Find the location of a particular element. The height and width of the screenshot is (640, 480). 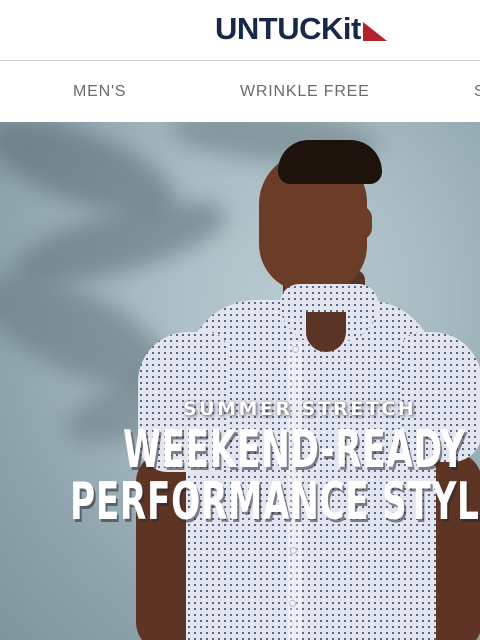

nav-item-truncated: S is located at coordinates (477, 92).